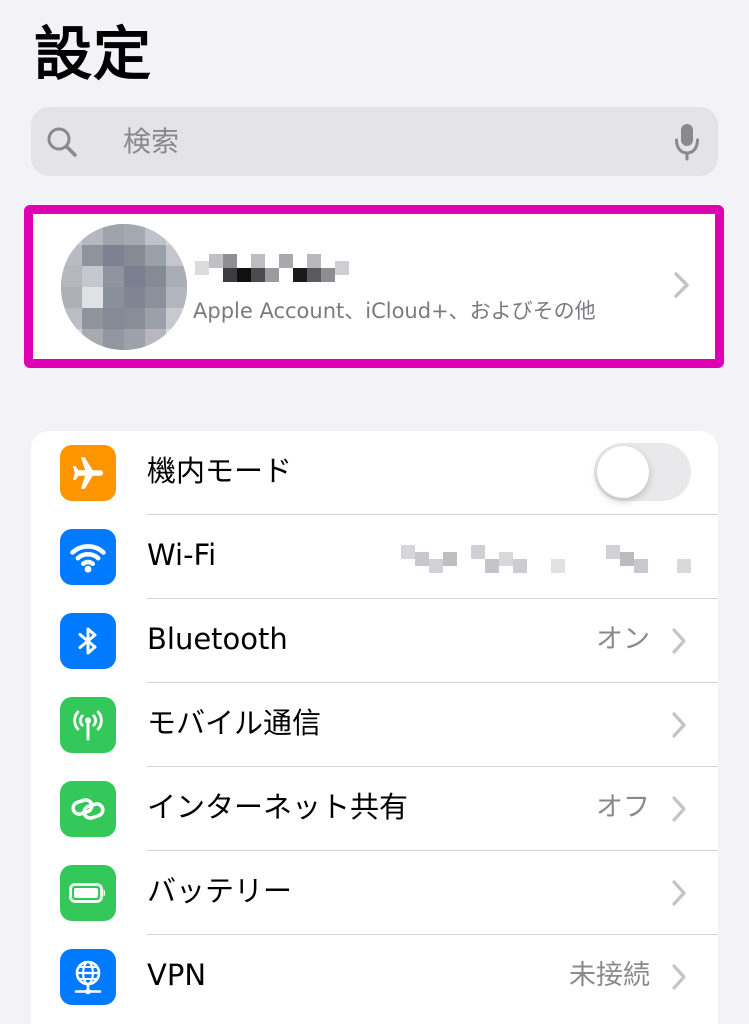  What do you see at coordinates (609, 975) in the screenshot?
I see `vpn-status: 未接続` at bounding box center [609, 975].